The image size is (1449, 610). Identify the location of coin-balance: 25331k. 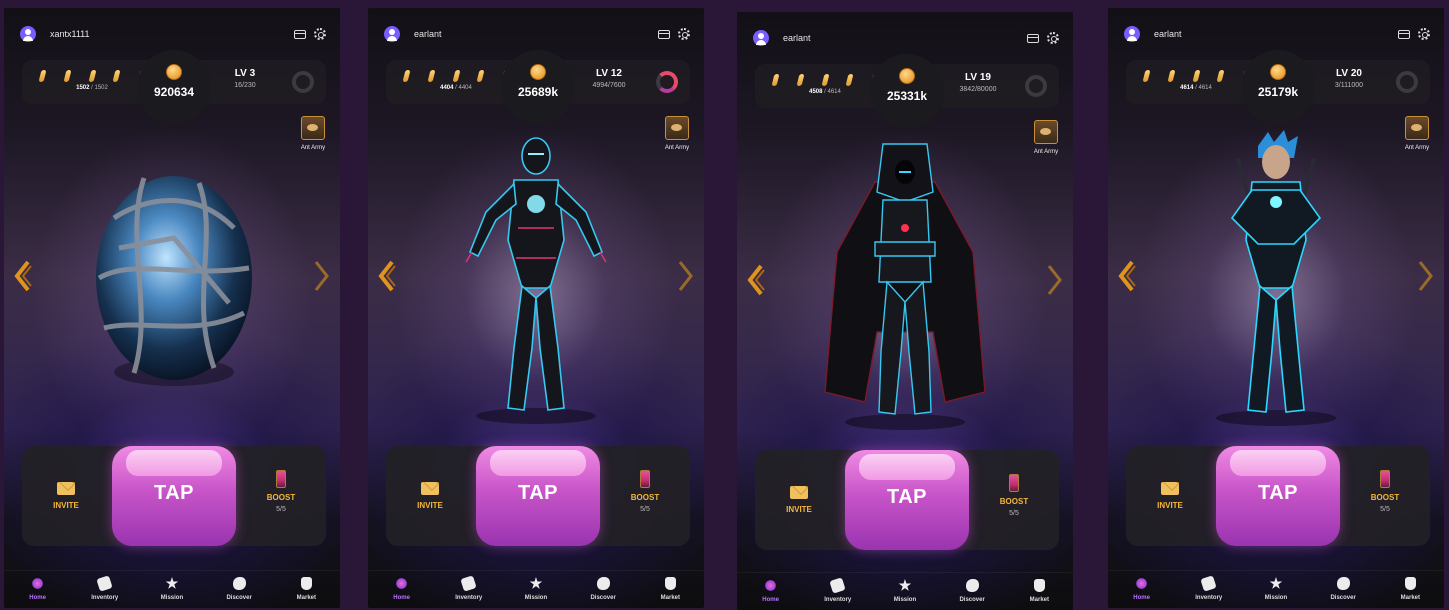
(907, 91).